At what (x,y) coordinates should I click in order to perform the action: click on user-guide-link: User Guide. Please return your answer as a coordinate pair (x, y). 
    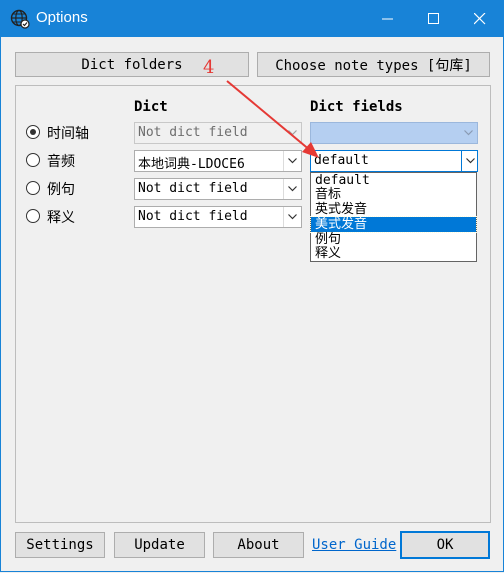
    Looking at the image, I should click on (354, 545).